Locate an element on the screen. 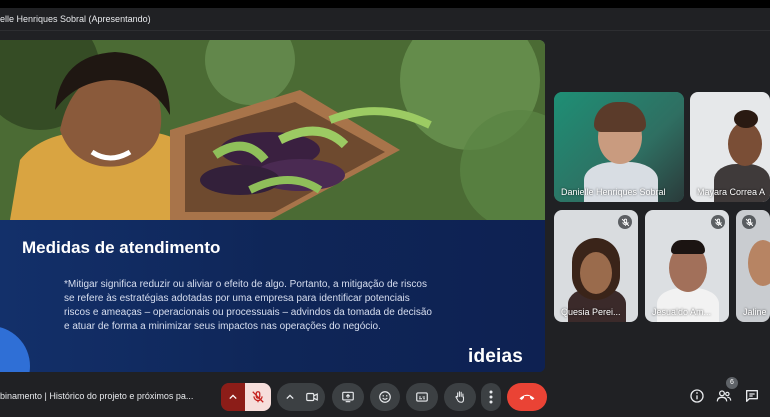 The width and height of the screenshot is (770, 417). reactions-button is located at coordinates (385, 397).